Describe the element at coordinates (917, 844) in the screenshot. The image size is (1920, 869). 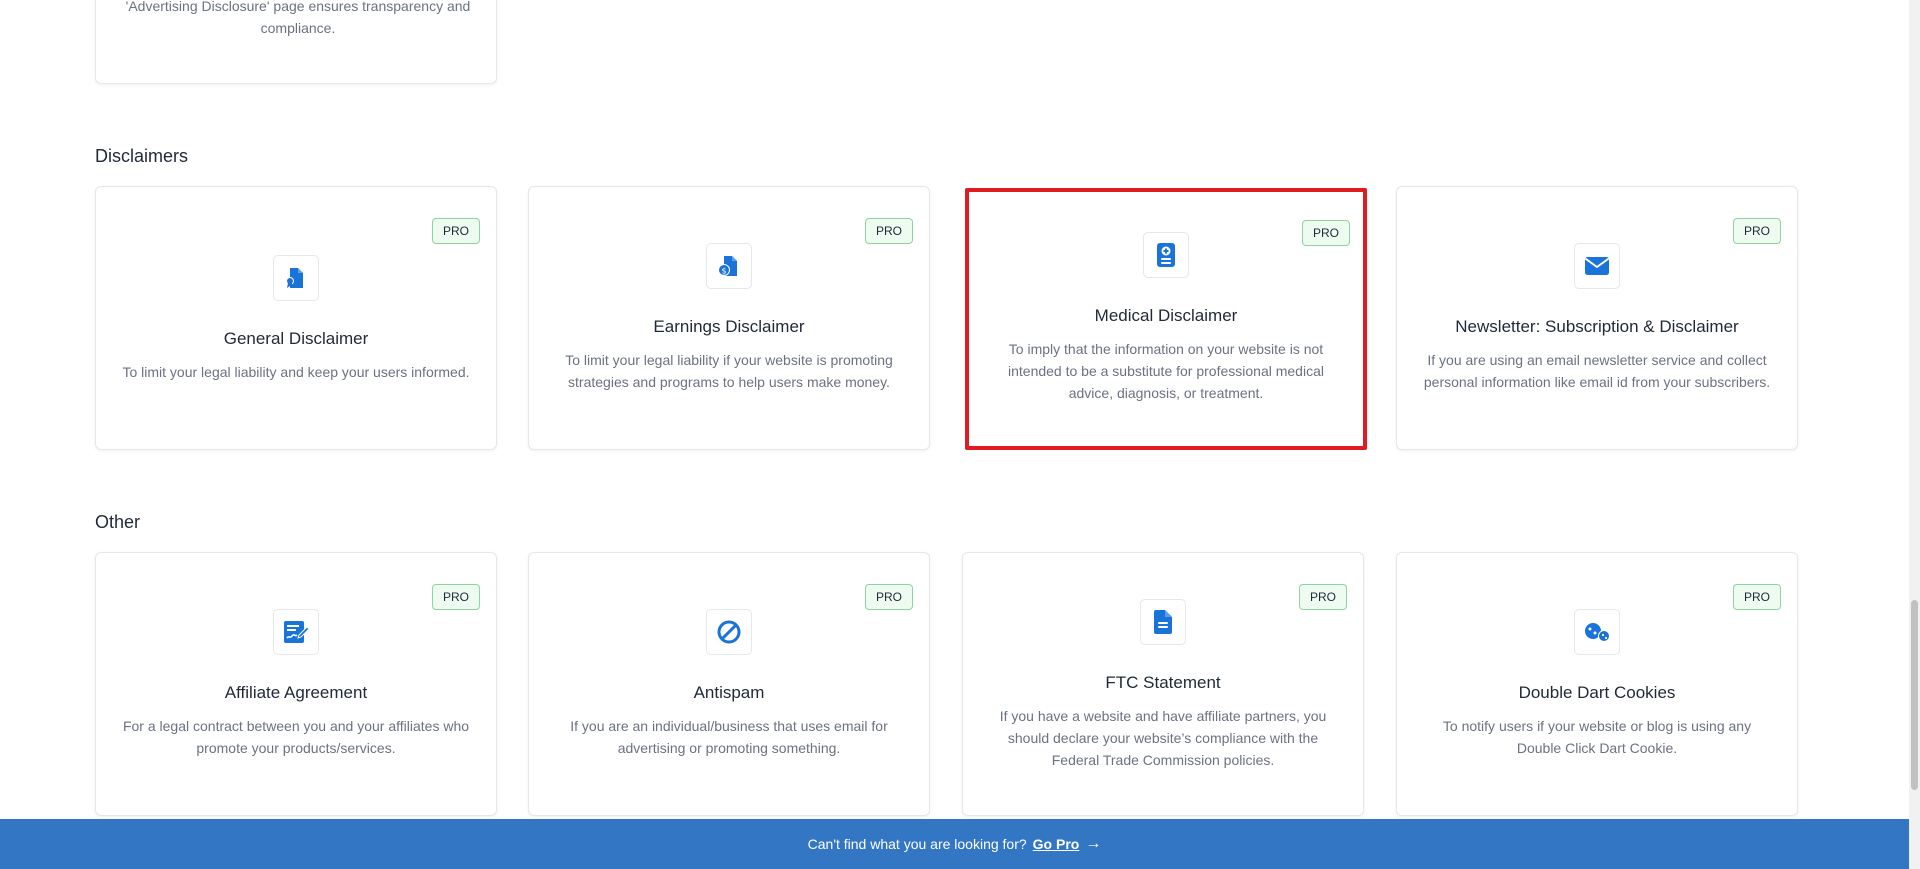
I see `banner-text: Can't find what you are looking for?` at that location.